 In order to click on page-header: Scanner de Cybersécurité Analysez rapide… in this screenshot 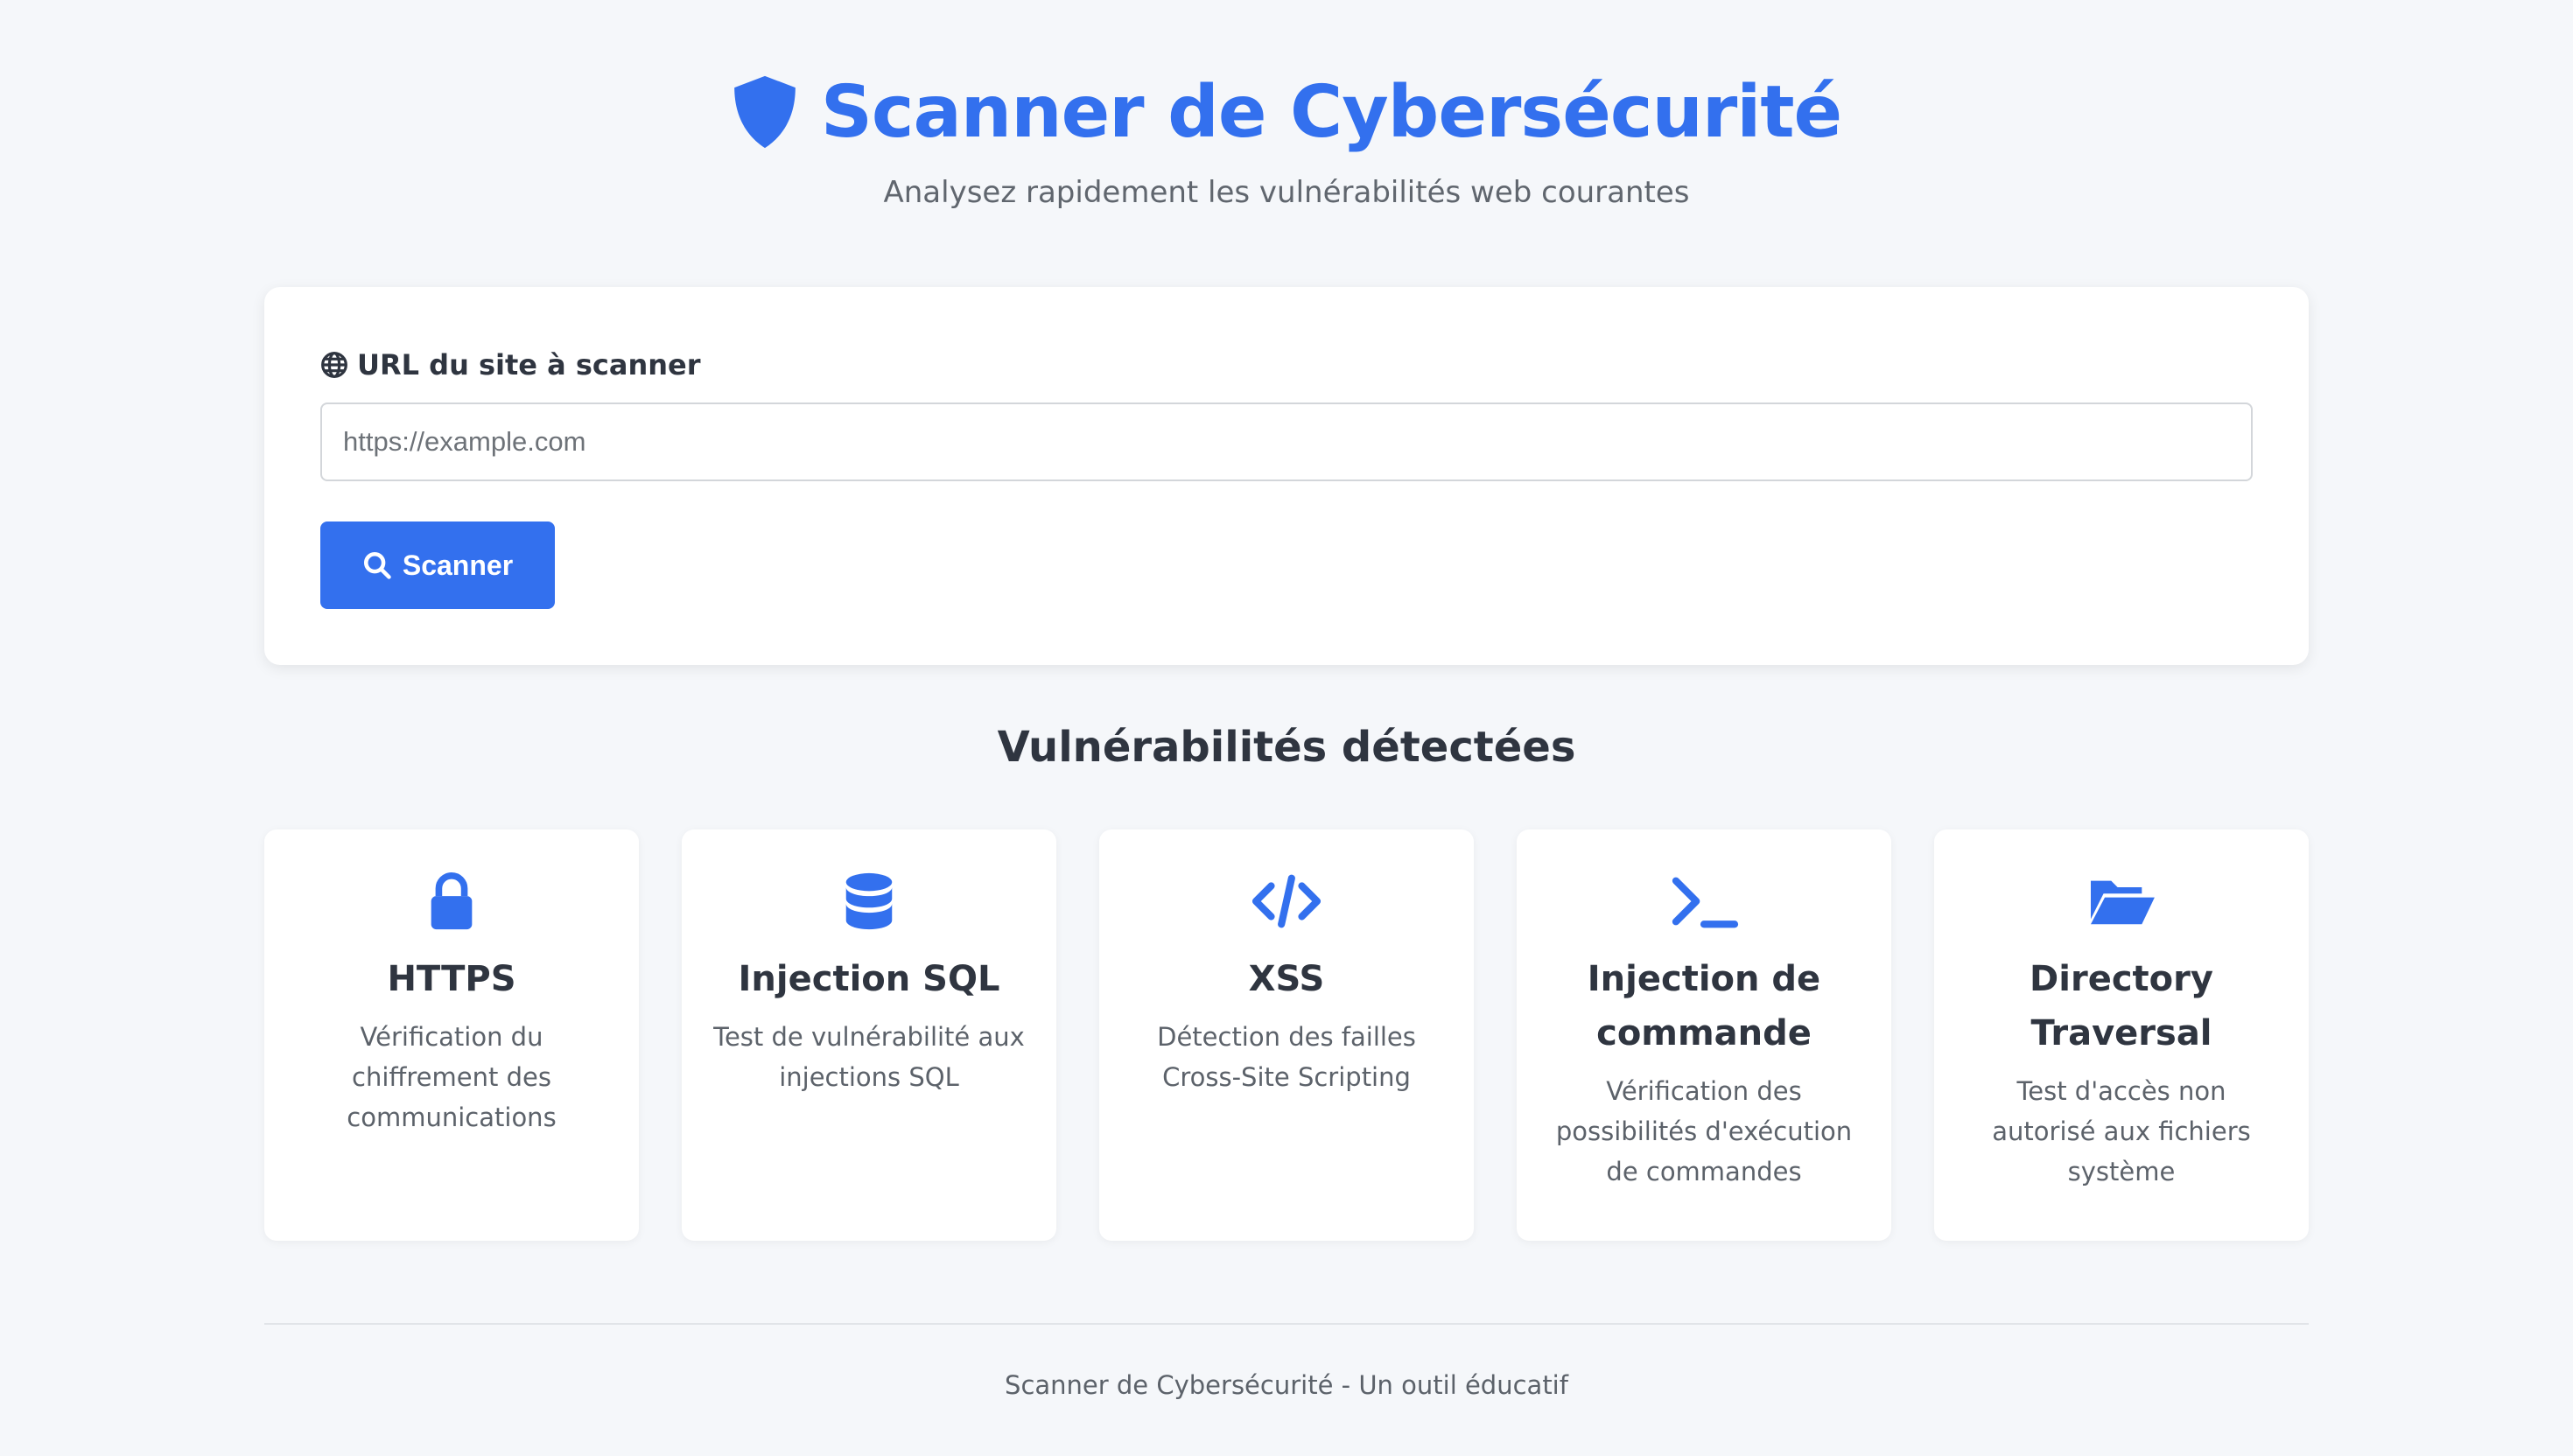, I will do `click(1286, 105)`.